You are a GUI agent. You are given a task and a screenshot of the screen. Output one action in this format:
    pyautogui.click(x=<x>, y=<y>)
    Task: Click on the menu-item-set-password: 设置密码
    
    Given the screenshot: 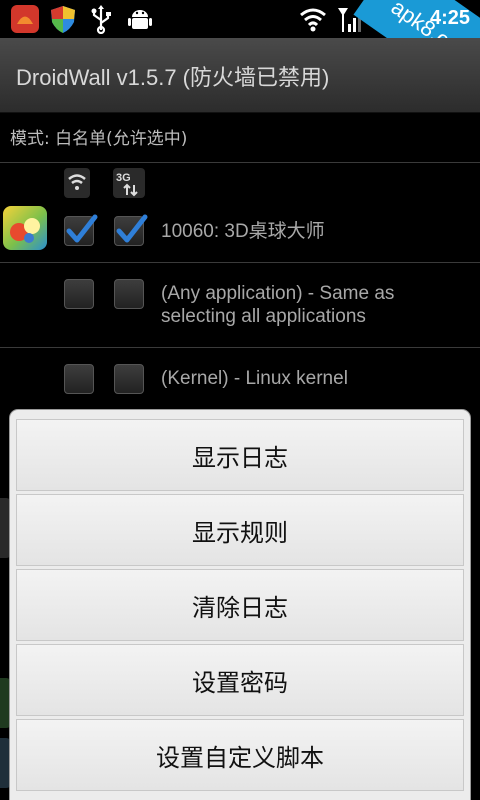 What is the action you would take?
    pyautogui.click(x=240, y=680)
    